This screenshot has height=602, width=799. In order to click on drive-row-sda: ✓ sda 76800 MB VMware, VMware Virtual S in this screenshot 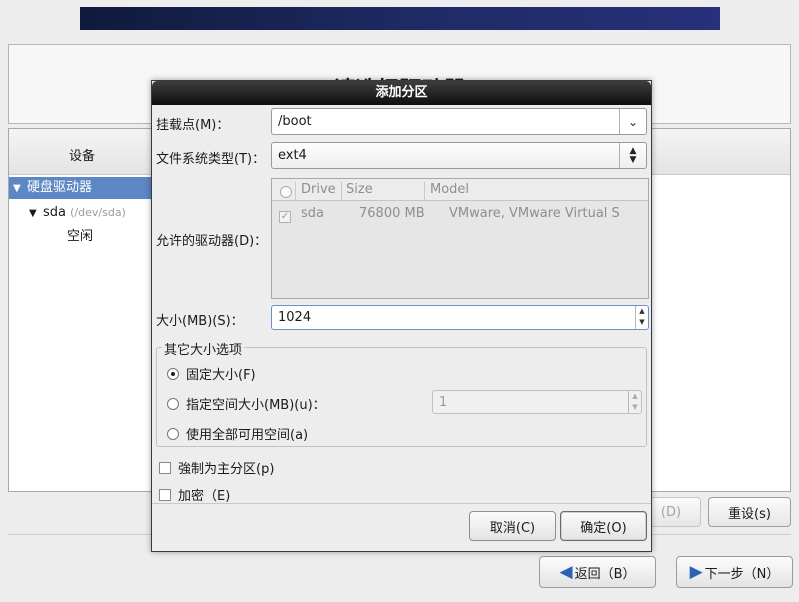, I will do `click(460, 214)`.